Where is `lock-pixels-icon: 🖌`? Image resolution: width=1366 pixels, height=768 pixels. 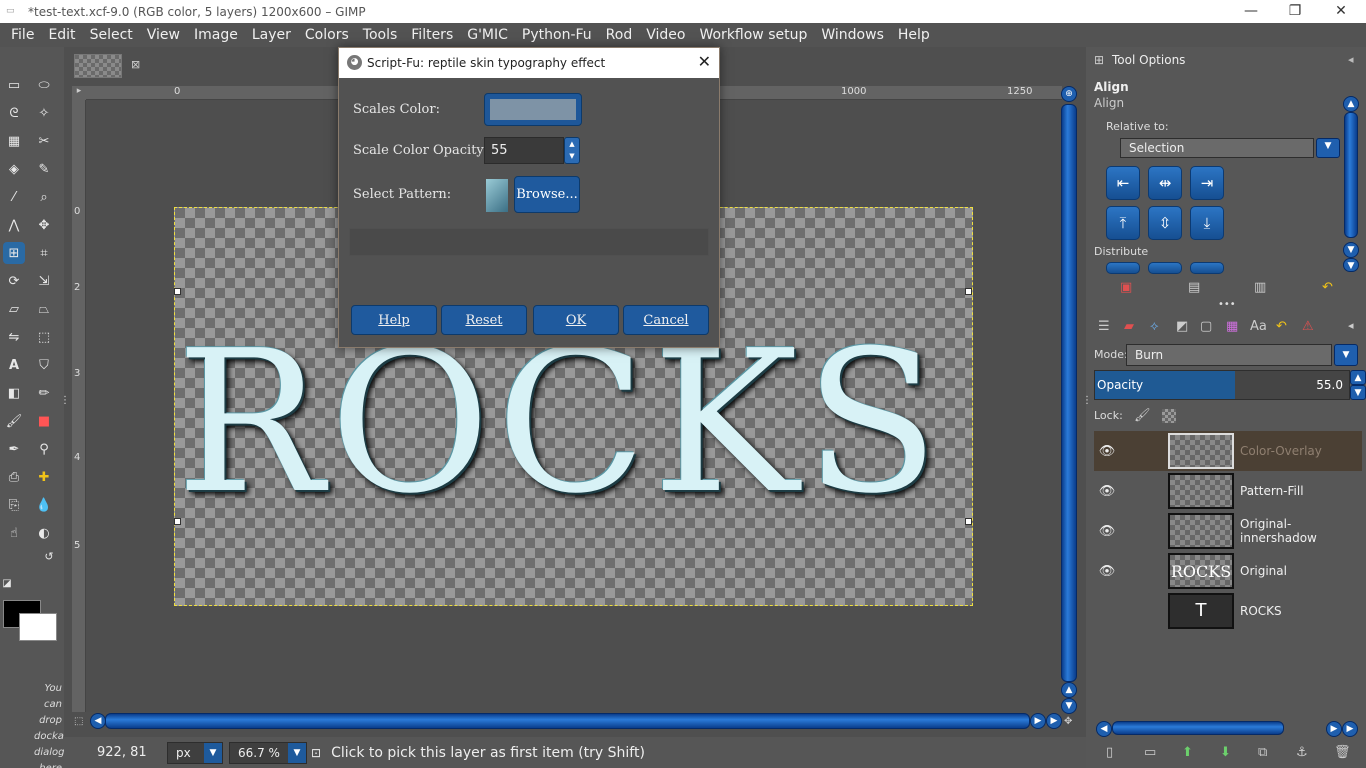
lock-pixels-icon: 🖌 is located at coordinates (1142, 415).